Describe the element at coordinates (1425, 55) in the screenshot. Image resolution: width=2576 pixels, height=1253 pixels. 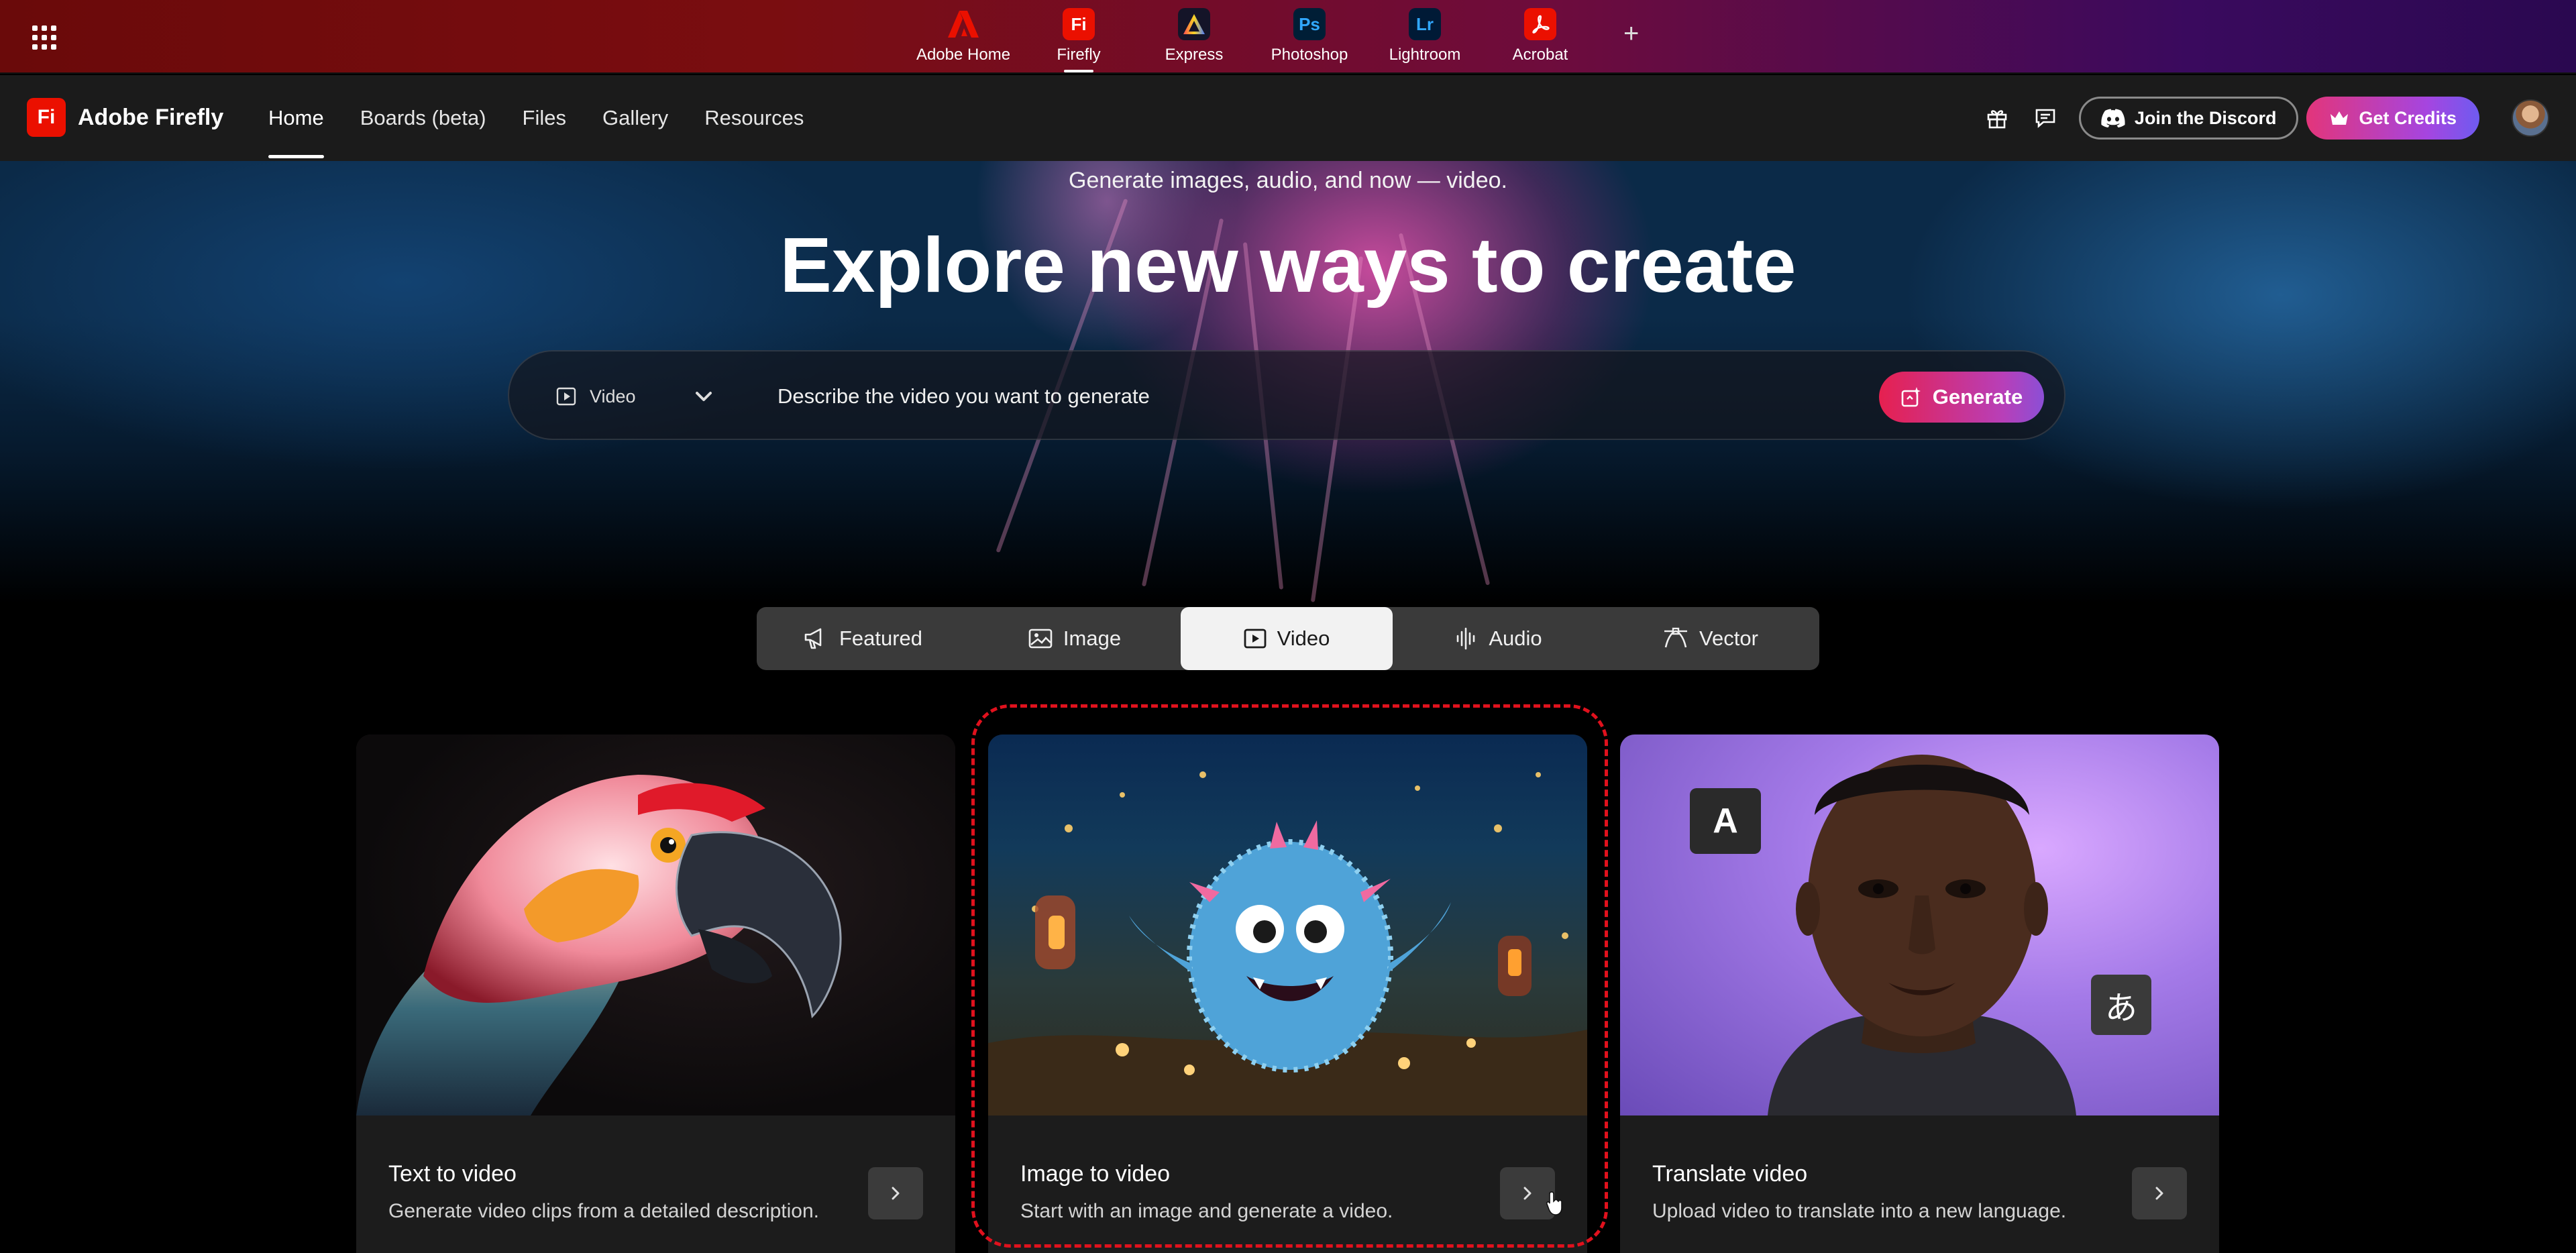
I see `app-label: Lightroom` at that location.